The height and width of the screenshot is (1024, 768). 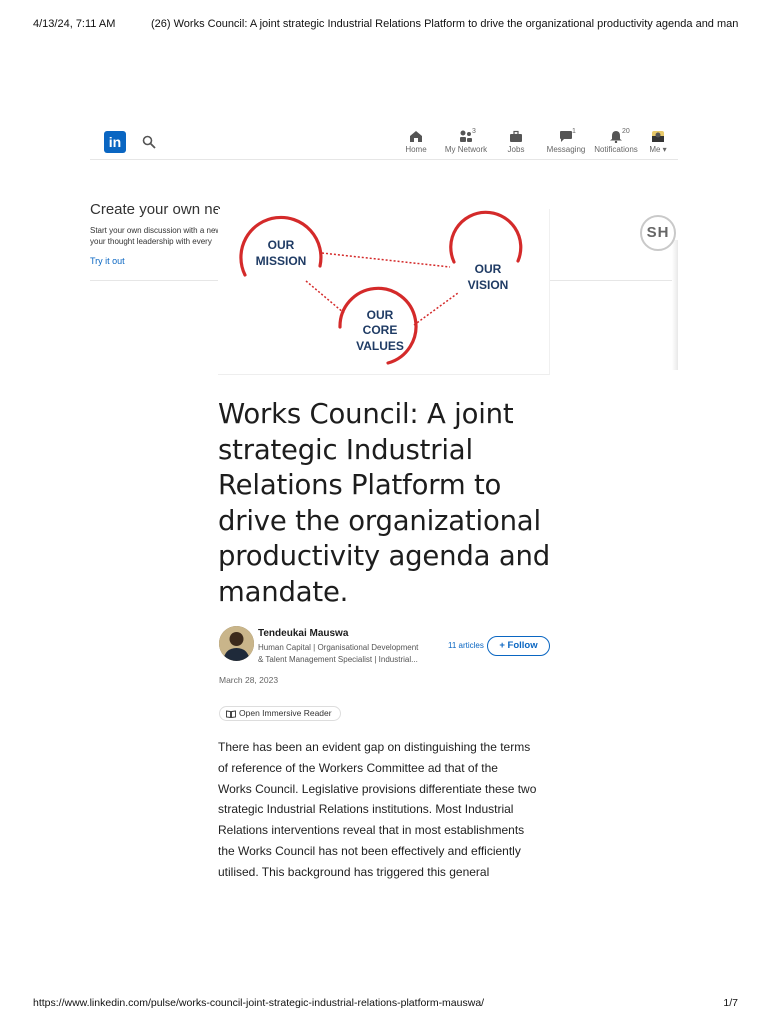 What do you see at coordinates (155, 209) in the screenshot?
I see `promo-title: Create your own newsletter` at bounding box center [155, 209].